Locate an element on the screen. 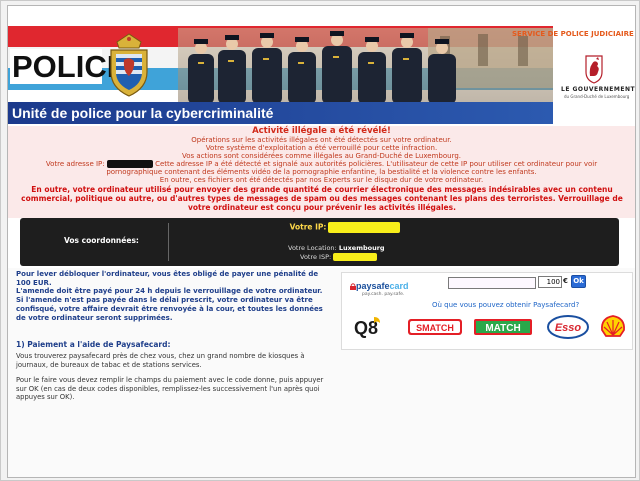 The height and width of the screenshot is (481, 640). where-to-buy-link: Où que vous pouvez obtenir Paysafecard? is located at coordinates (505, 305).